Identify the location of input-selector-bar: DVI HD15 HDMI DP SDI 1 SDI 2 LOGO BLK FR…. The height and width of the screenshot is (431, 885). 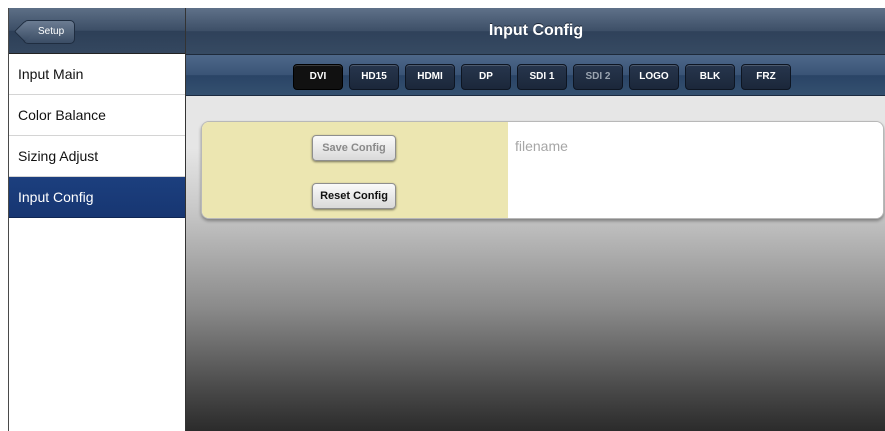
(535, 75).